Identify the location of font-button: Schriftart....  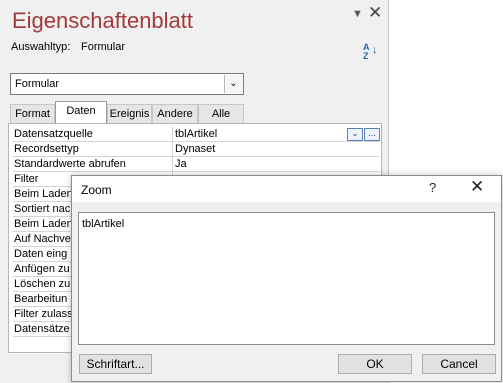
(115, 364).